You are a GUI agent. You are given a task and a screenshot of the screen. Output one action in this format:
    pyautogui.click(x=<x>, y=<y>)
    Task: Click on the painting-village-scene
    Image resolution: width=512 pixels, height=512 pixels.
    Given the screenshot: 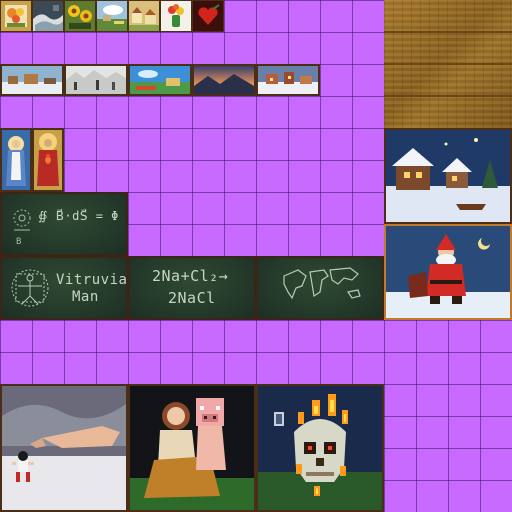 What is the action you would take?
    pyautogui.click(x=144, y=16)
    